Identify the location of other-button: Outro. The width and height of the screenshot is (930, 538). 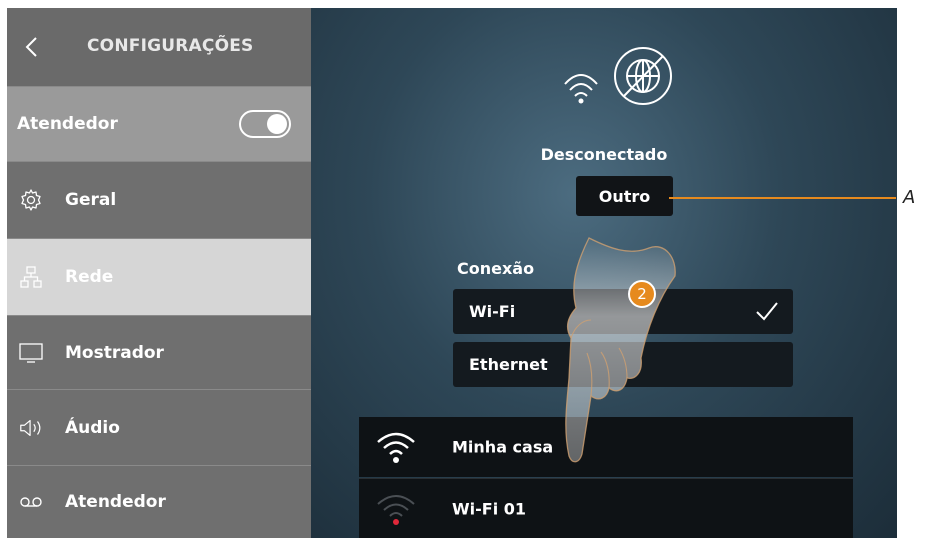
(624, 196).